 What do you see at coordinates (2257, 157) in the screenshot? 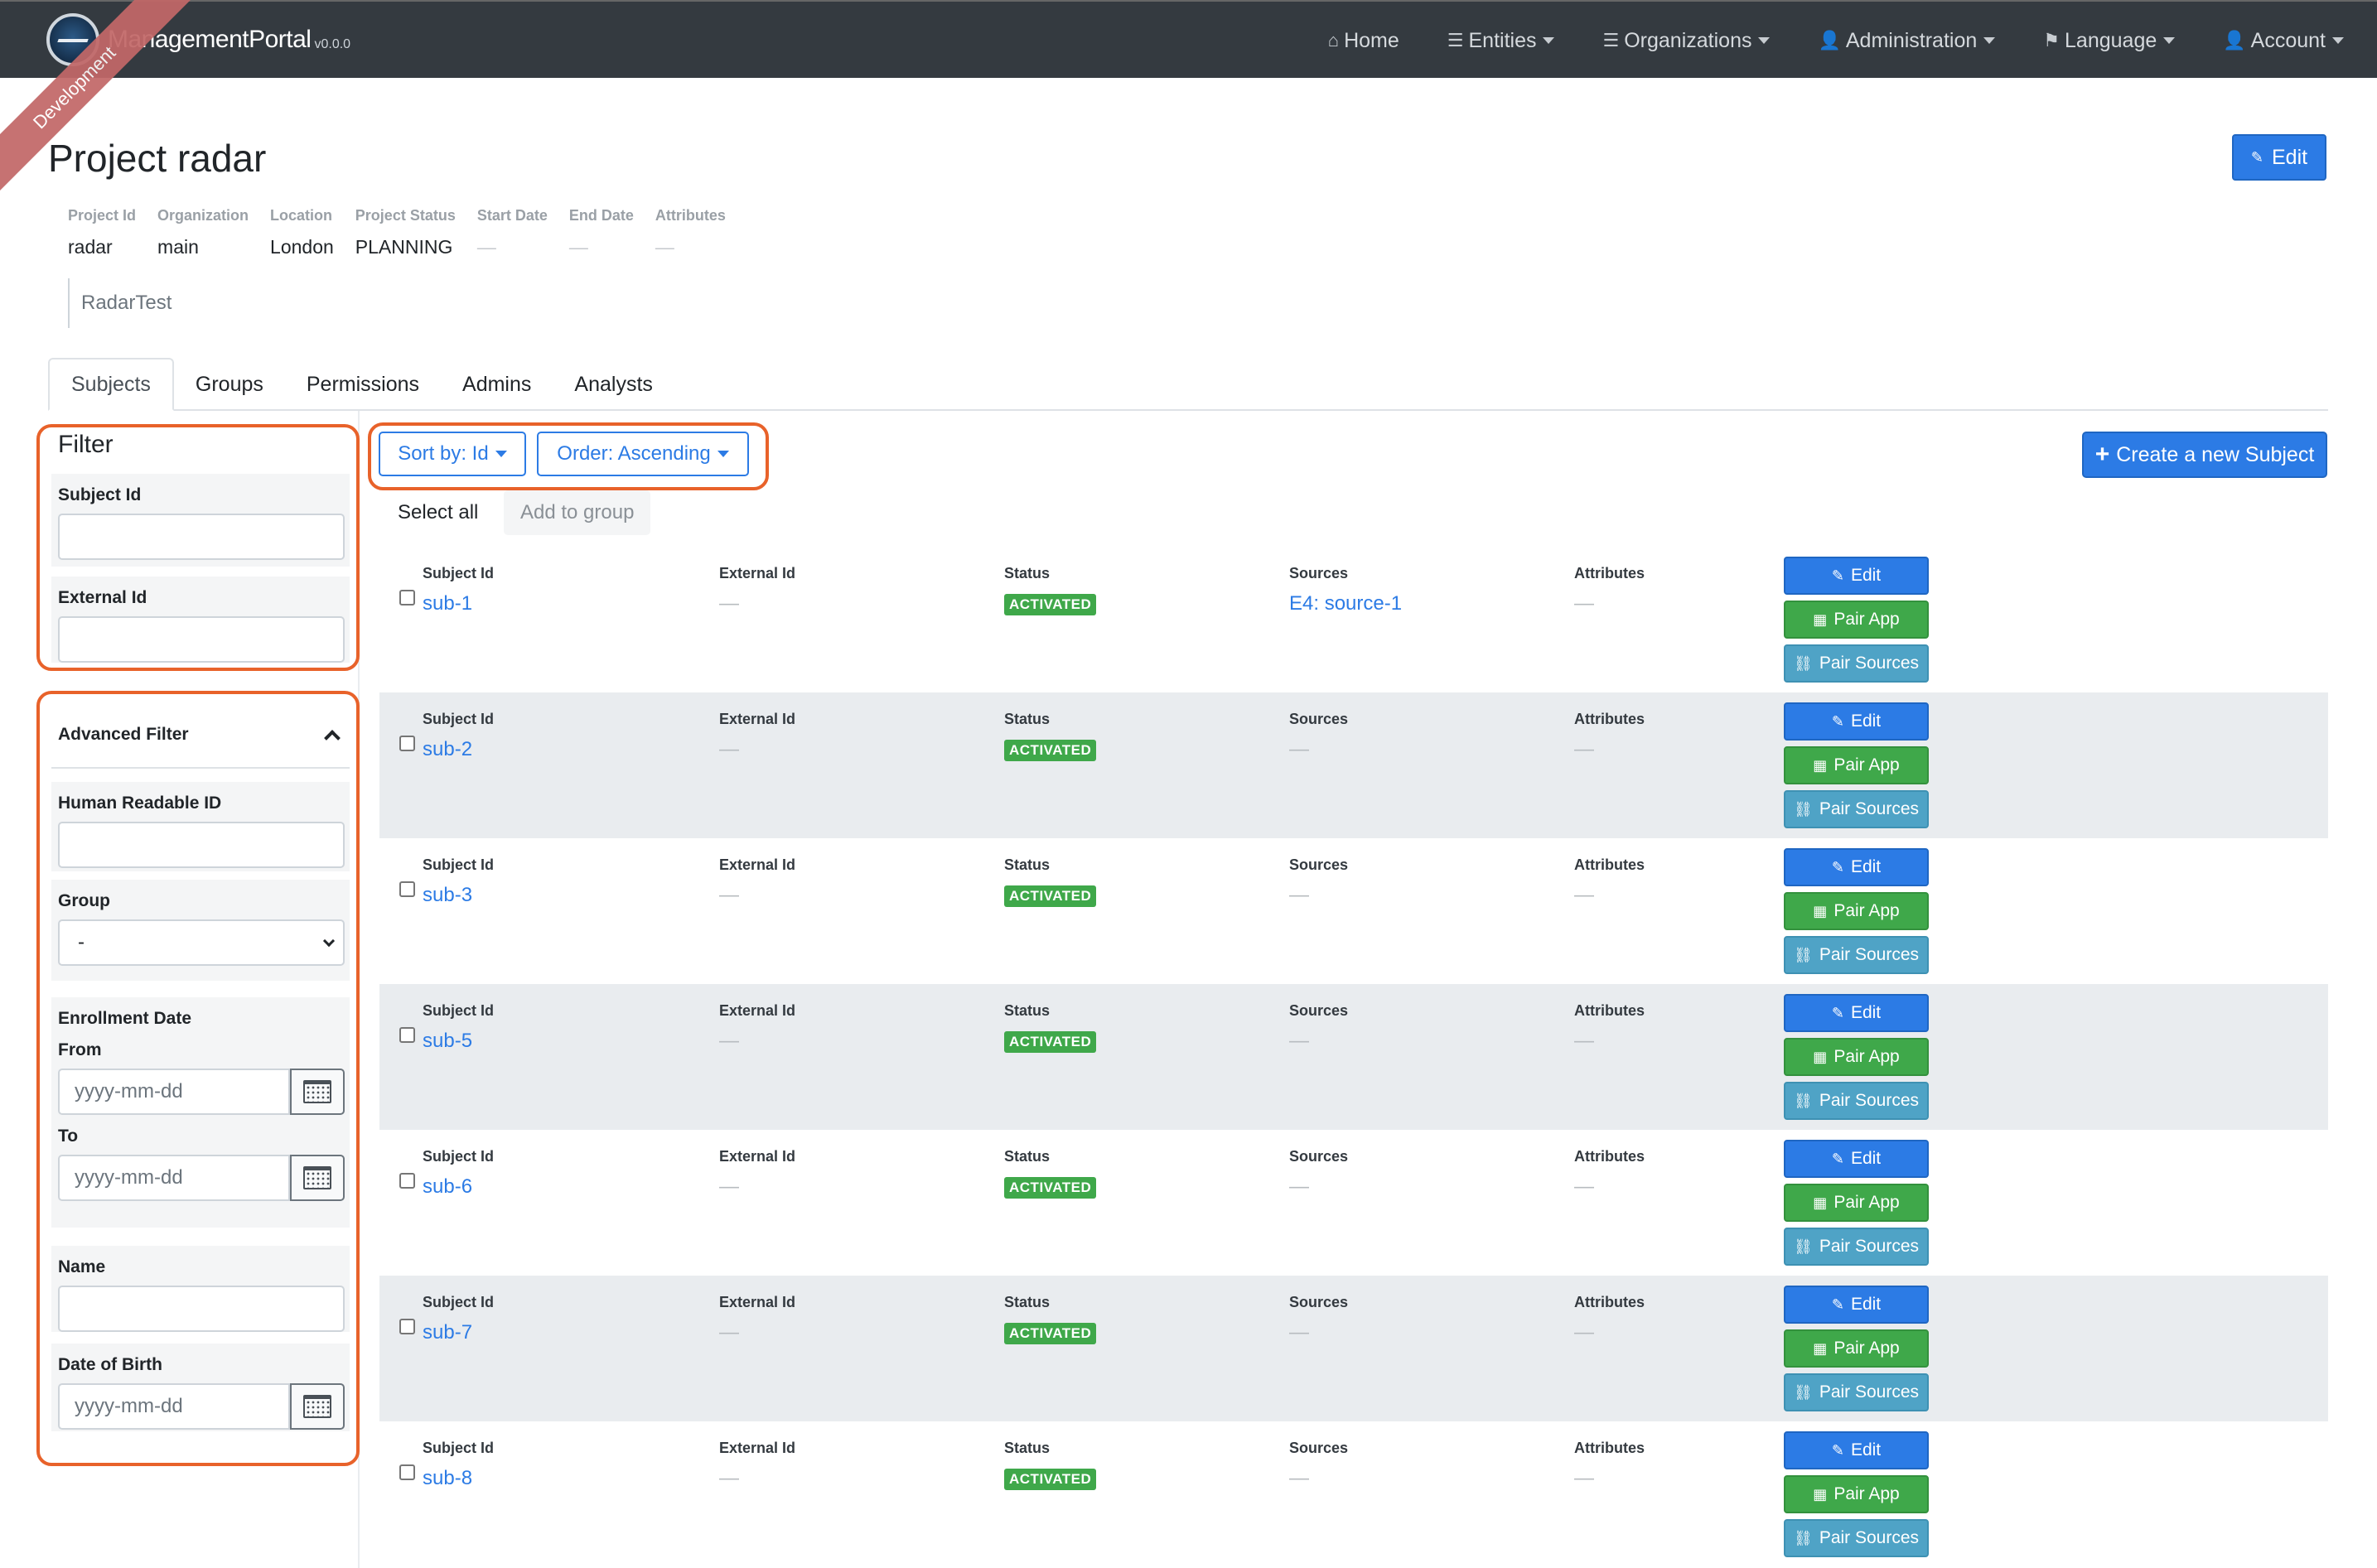
I see `pencil-icon: ✎` at bounding box center [2257, 157].